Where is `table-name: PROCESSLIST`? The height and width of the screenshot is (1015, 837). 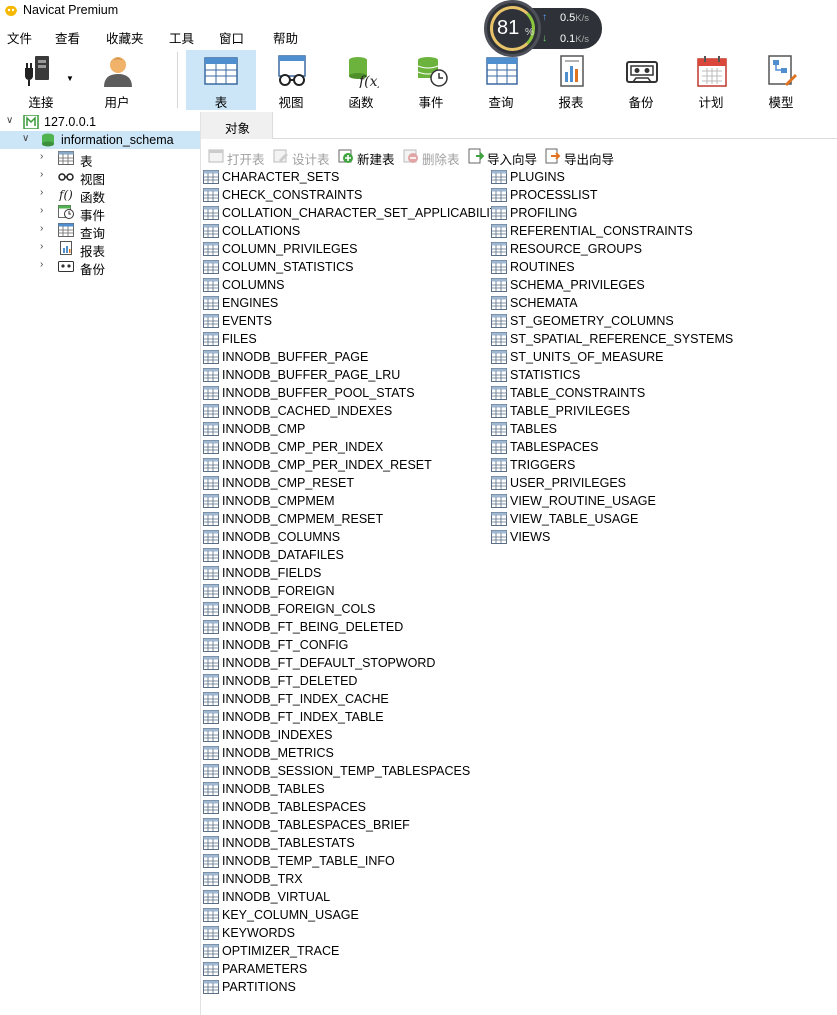
table-name: PROCESSLIST is located at coordinates (554, 195).